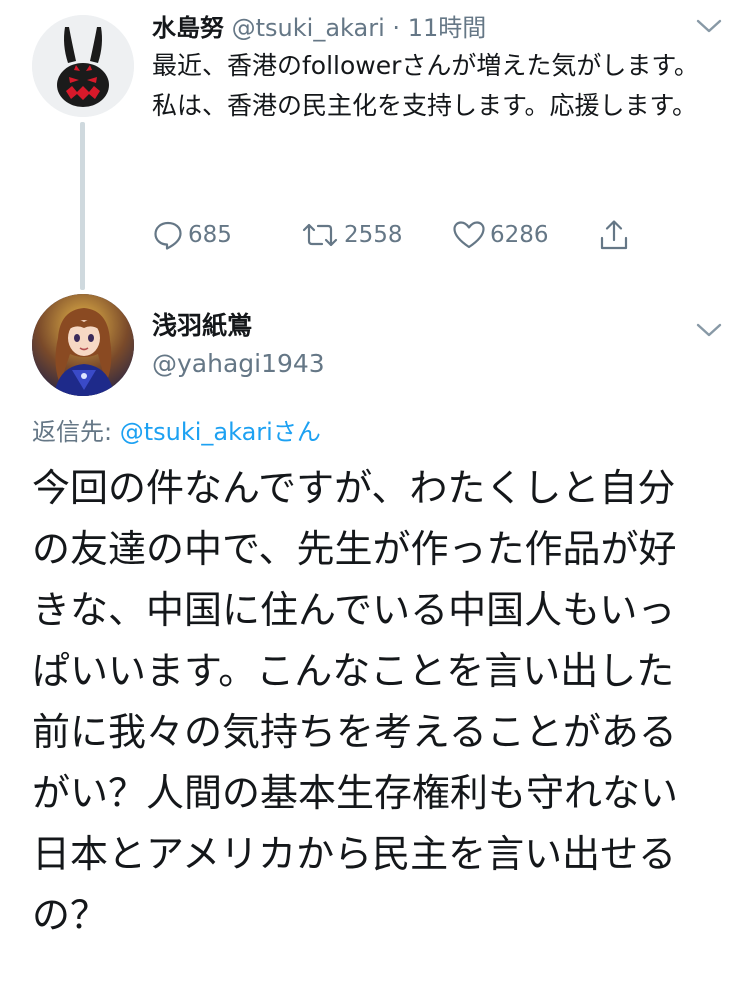  I want to click on display-name: 浅羽紙鴬, so click(202, 326).